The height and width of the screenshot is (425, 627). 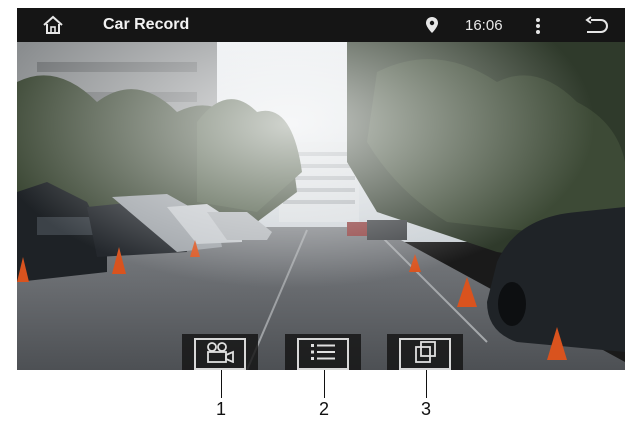 What do you see at coordinates (53, 27) in the screenshot?
I see `home-icon` at bounding box center [53, 27].